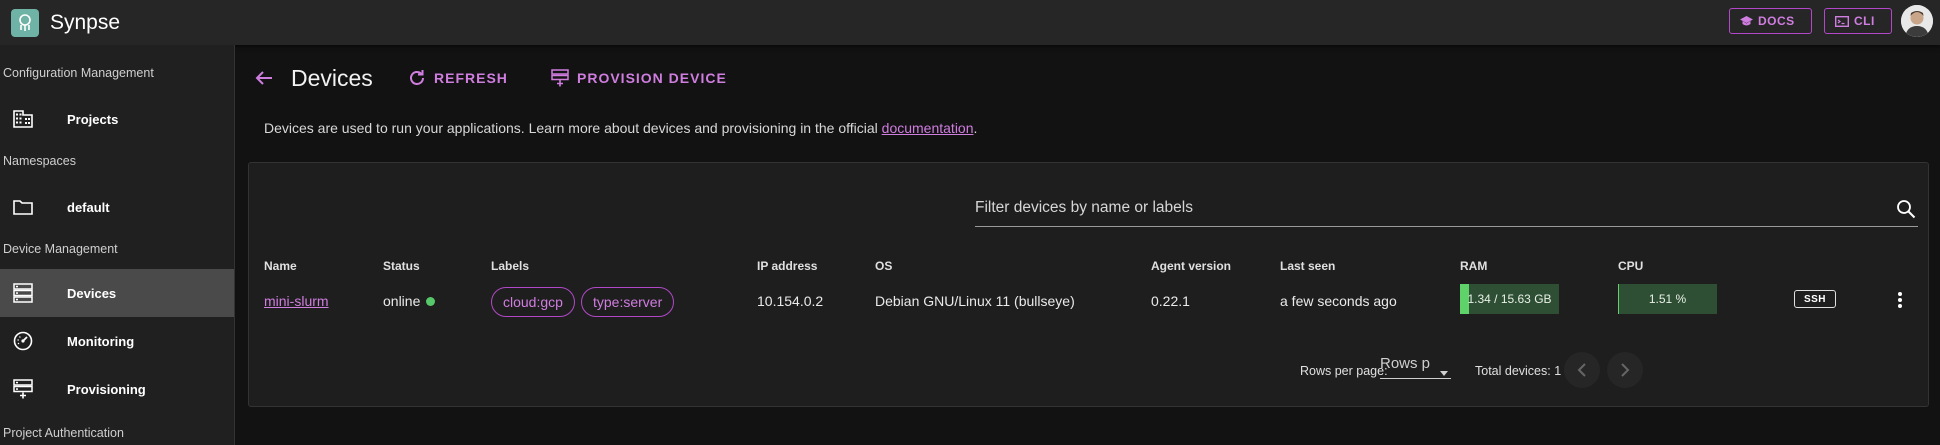 The width and height of the screenshot is (1940, 445). I want to click on ram-usage-bar: 1.34 / 15.63 GB, so click(1509, 299).